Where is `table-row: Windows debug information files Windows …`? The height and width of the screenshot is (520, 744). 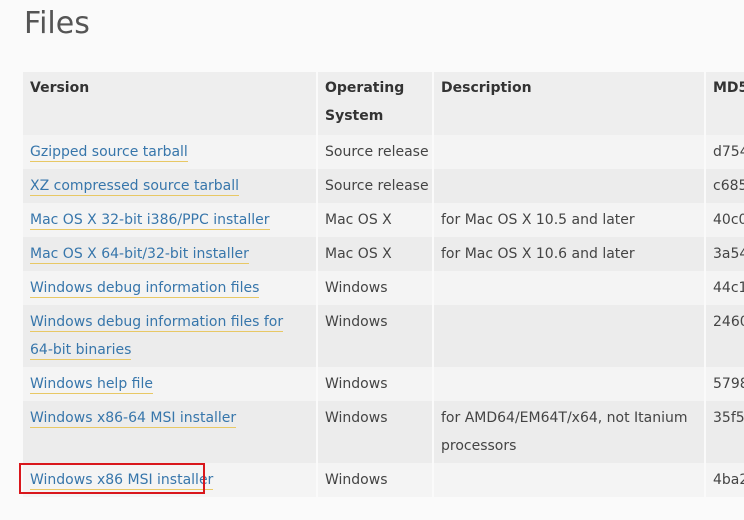 table-row: Windows debug information files Windows … is located at coordinates (383, 288).